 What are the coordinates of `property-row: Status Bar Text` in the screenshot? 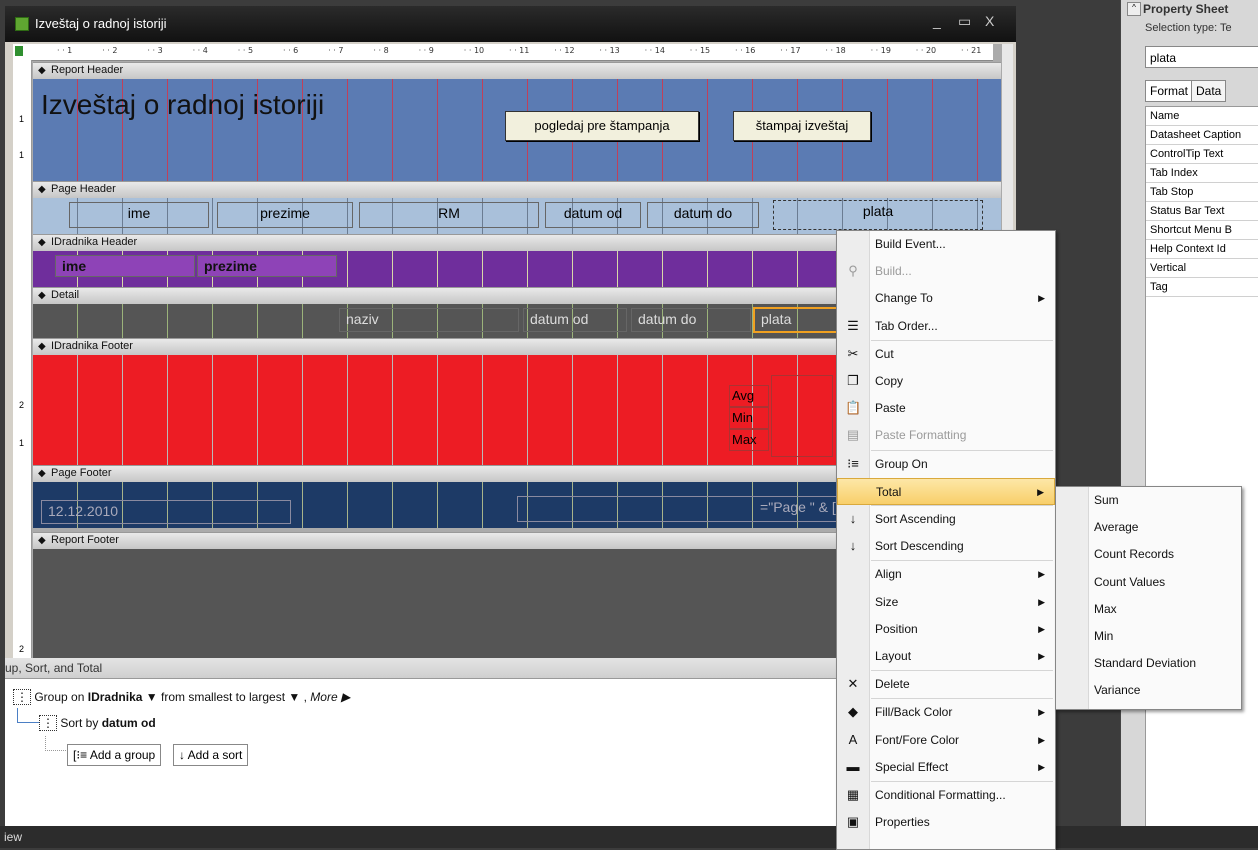 It's located at (1202, 211).